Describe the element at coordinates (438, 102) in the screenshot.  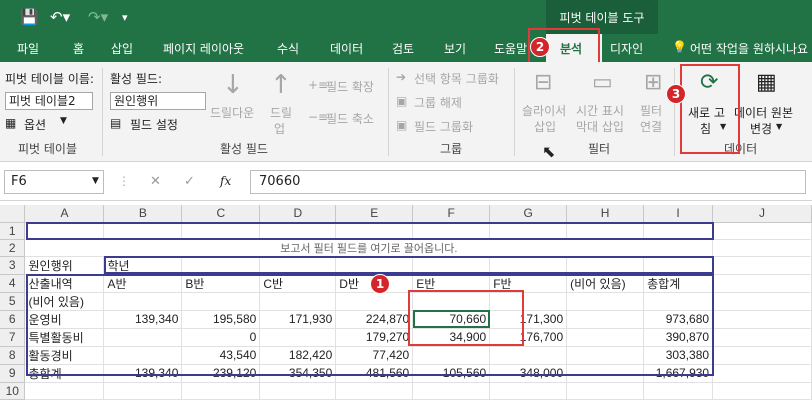
I see `ungroup-button: 그룹 해제` at that location.